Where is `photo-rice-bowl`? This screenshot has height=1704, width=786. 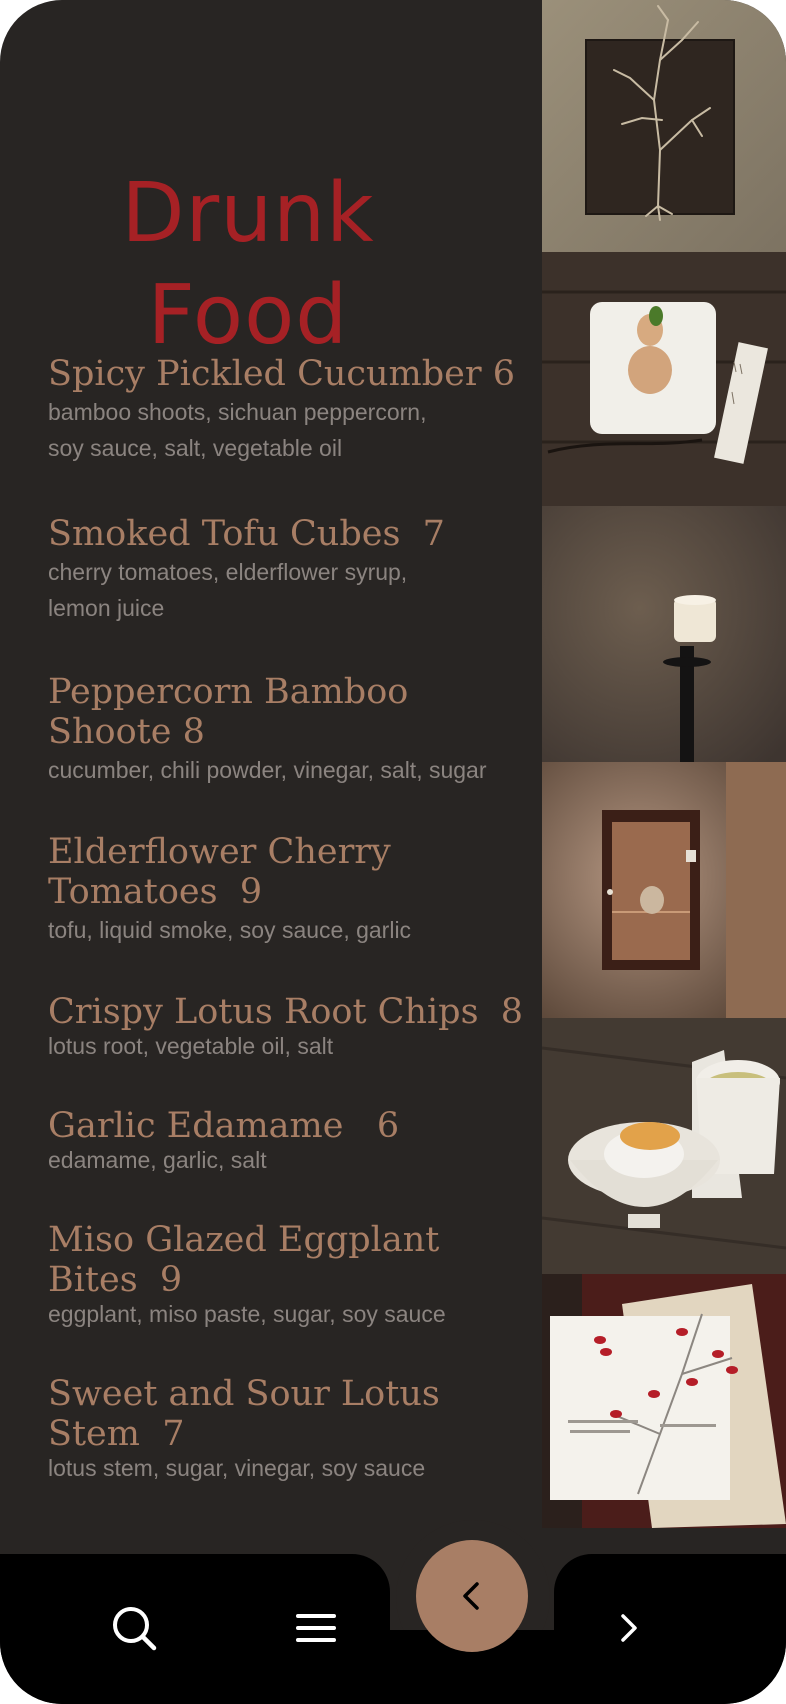
photo-rice-bowl is located at coordinates (664, 1146).